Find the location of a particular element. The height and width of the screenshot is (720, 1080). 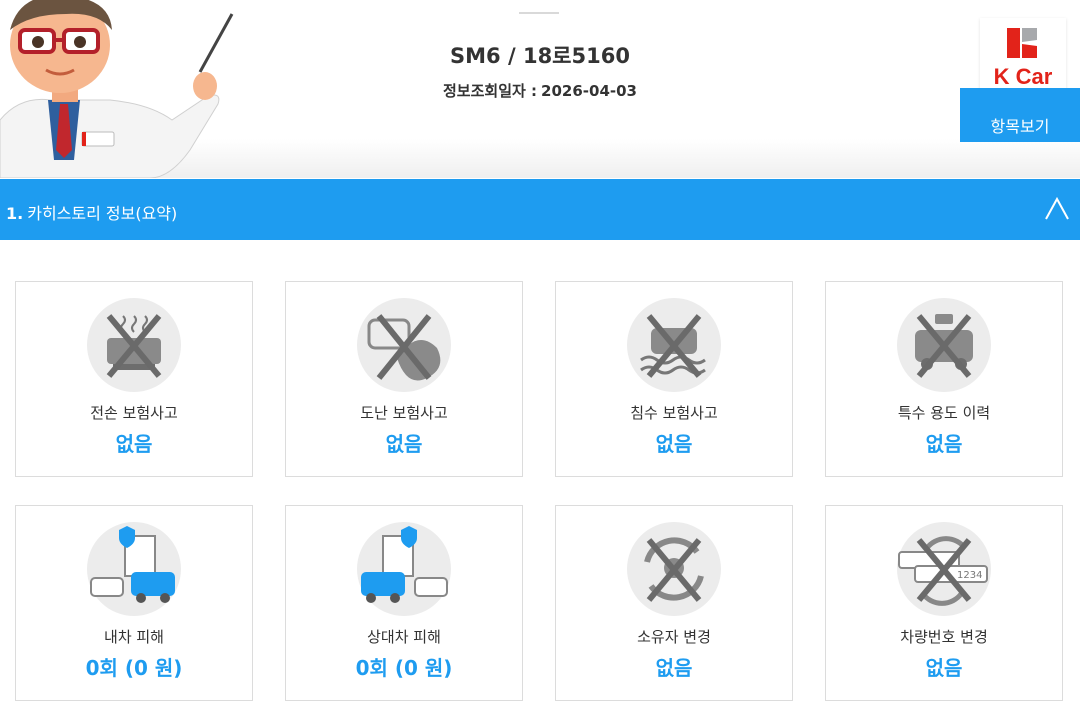

card-label: 침수 보험사고 is located at coordinates (674, 413).